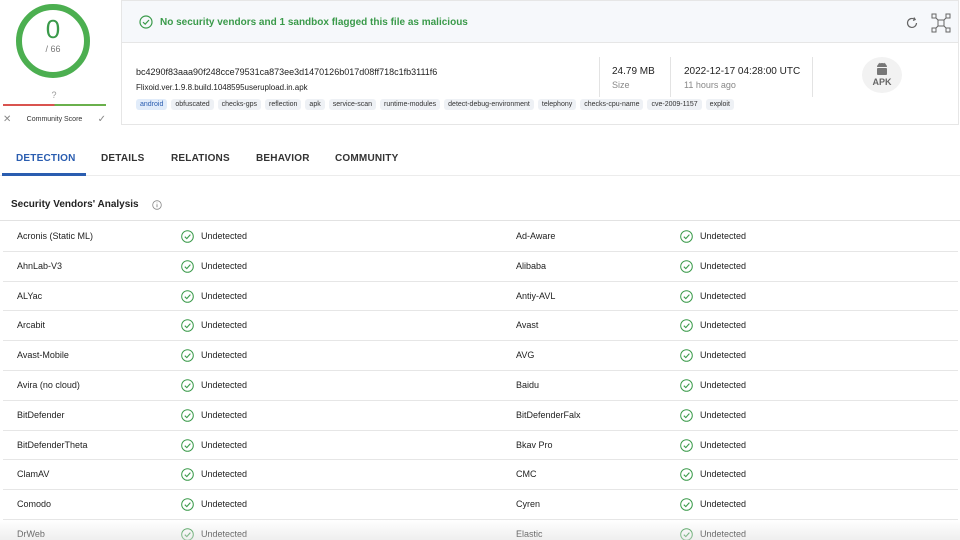 The width and height of the screenshot is (960, 540). What do you see at coordinates (480, 326) in the screenshot?
I see `table-row: Arcabit Undetected Avast Undetected` at bounding box center [480, 326].